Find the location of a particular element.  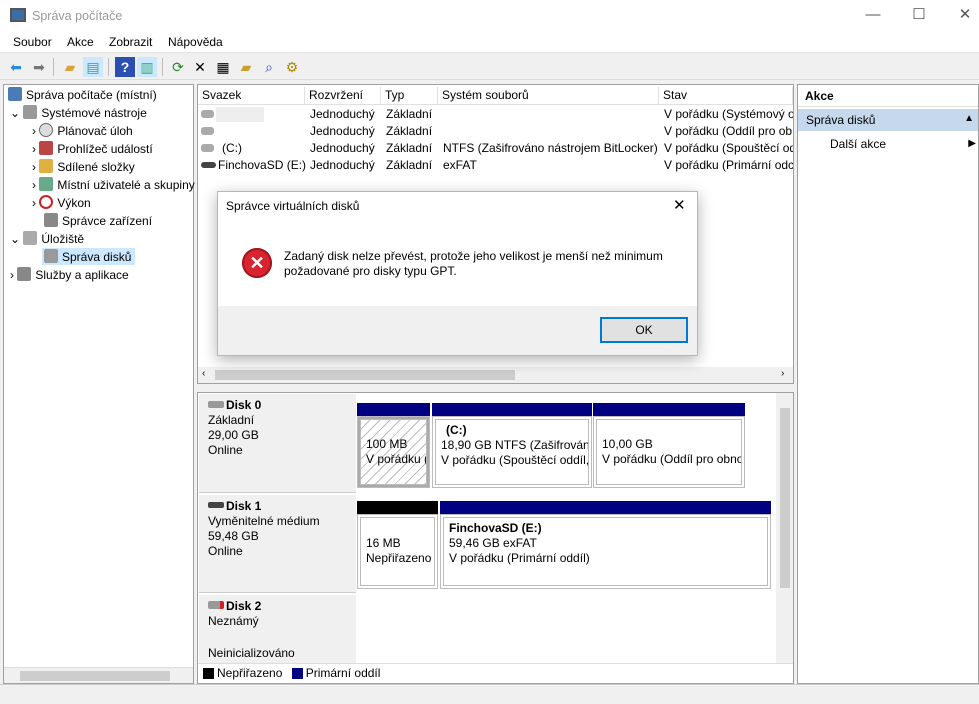

disk-1-unallocated: 16 MB Nepřiřazeno is located at coordinates (397, 551).